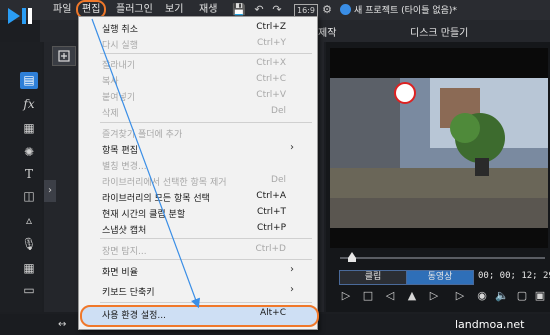 The width and height of the screenshot is (550, 335). What do you see at coordinates (119, 98) in the screenshot?
I see `menu-item-label: 붙여넣기` at bounding box center [119, 98].